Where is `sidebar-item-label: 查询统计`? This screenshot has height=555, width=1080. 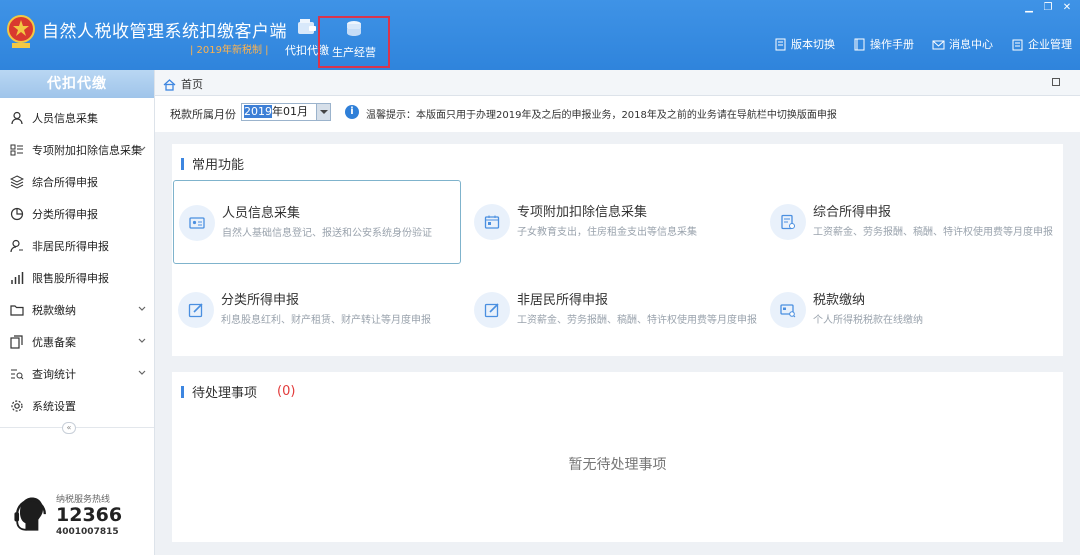
sidebar-item-label: 查询统计 is located at coordinates (54, 374).